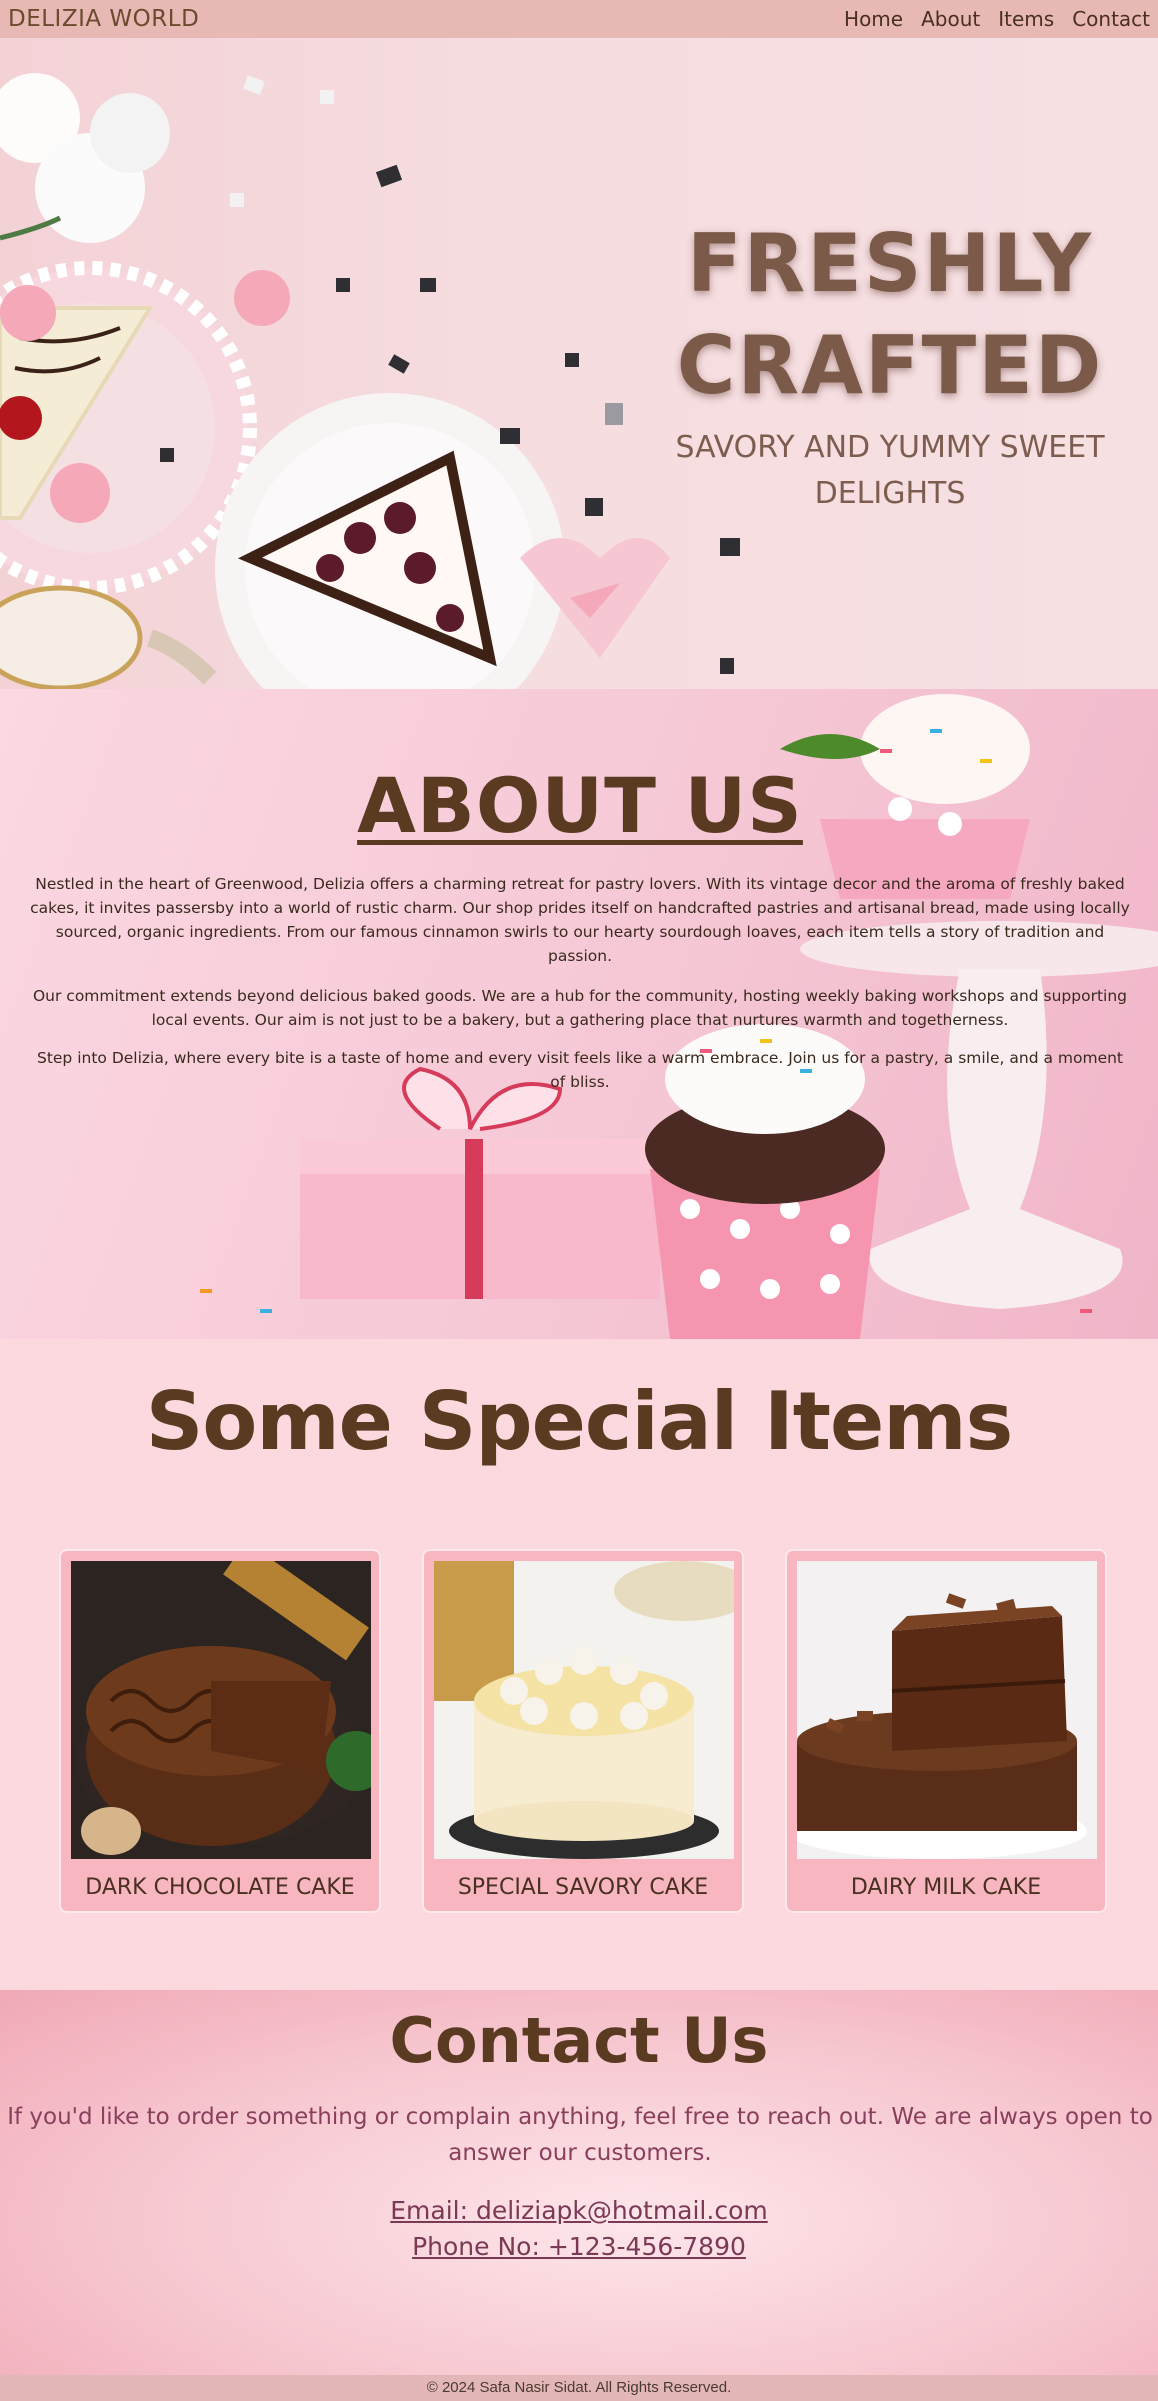 This screenshot has height=2401, width=1158. Describe the element at coordinates (873, 19) in the screenshot. I see `nav-link-home: Home` at that location.